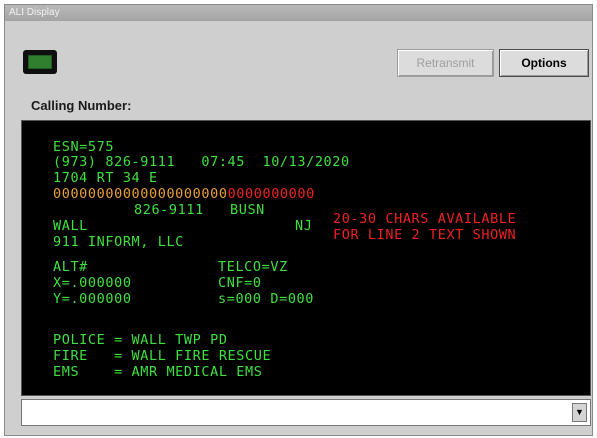  Describe the element at coordinates (425, 235) in the screenshot. I see `notice-line-2: FOR LINE 2 TEXT SHOWN` at that location.